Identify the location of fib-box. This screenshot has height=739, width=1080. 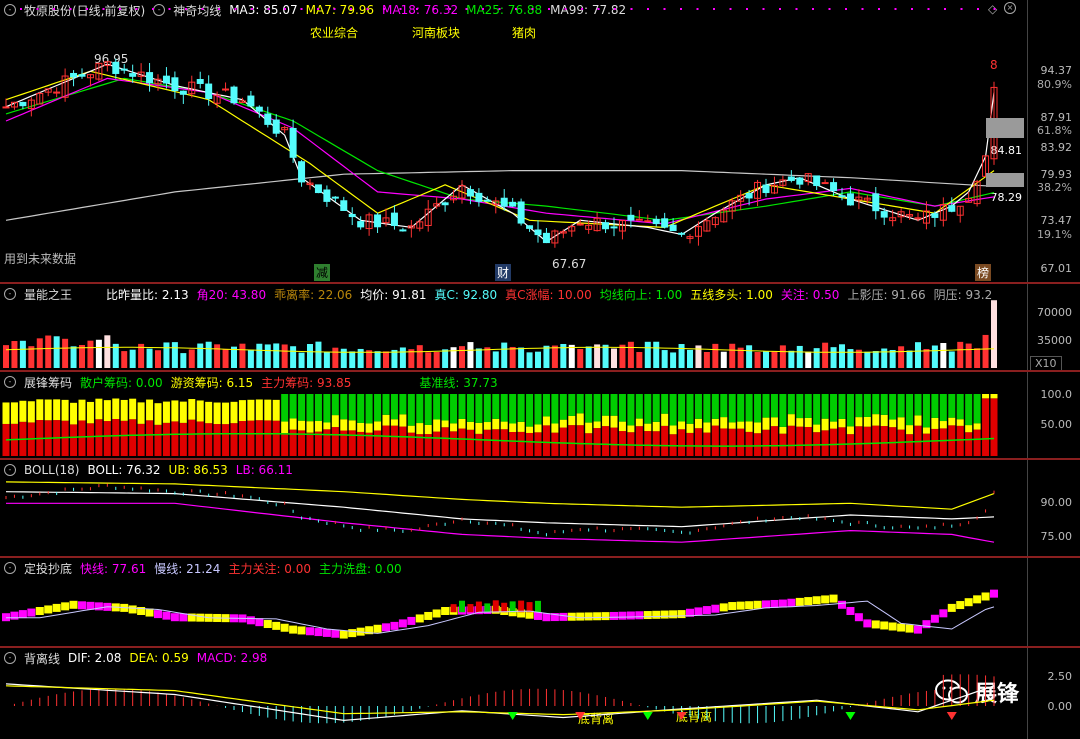
(1005, 128).